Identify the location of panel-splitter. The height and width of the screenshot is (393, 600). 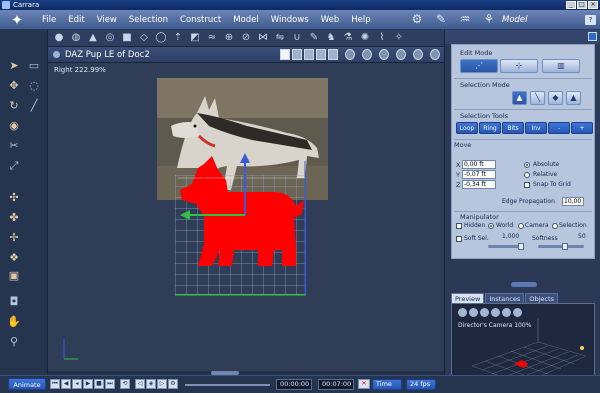
(524, 284).